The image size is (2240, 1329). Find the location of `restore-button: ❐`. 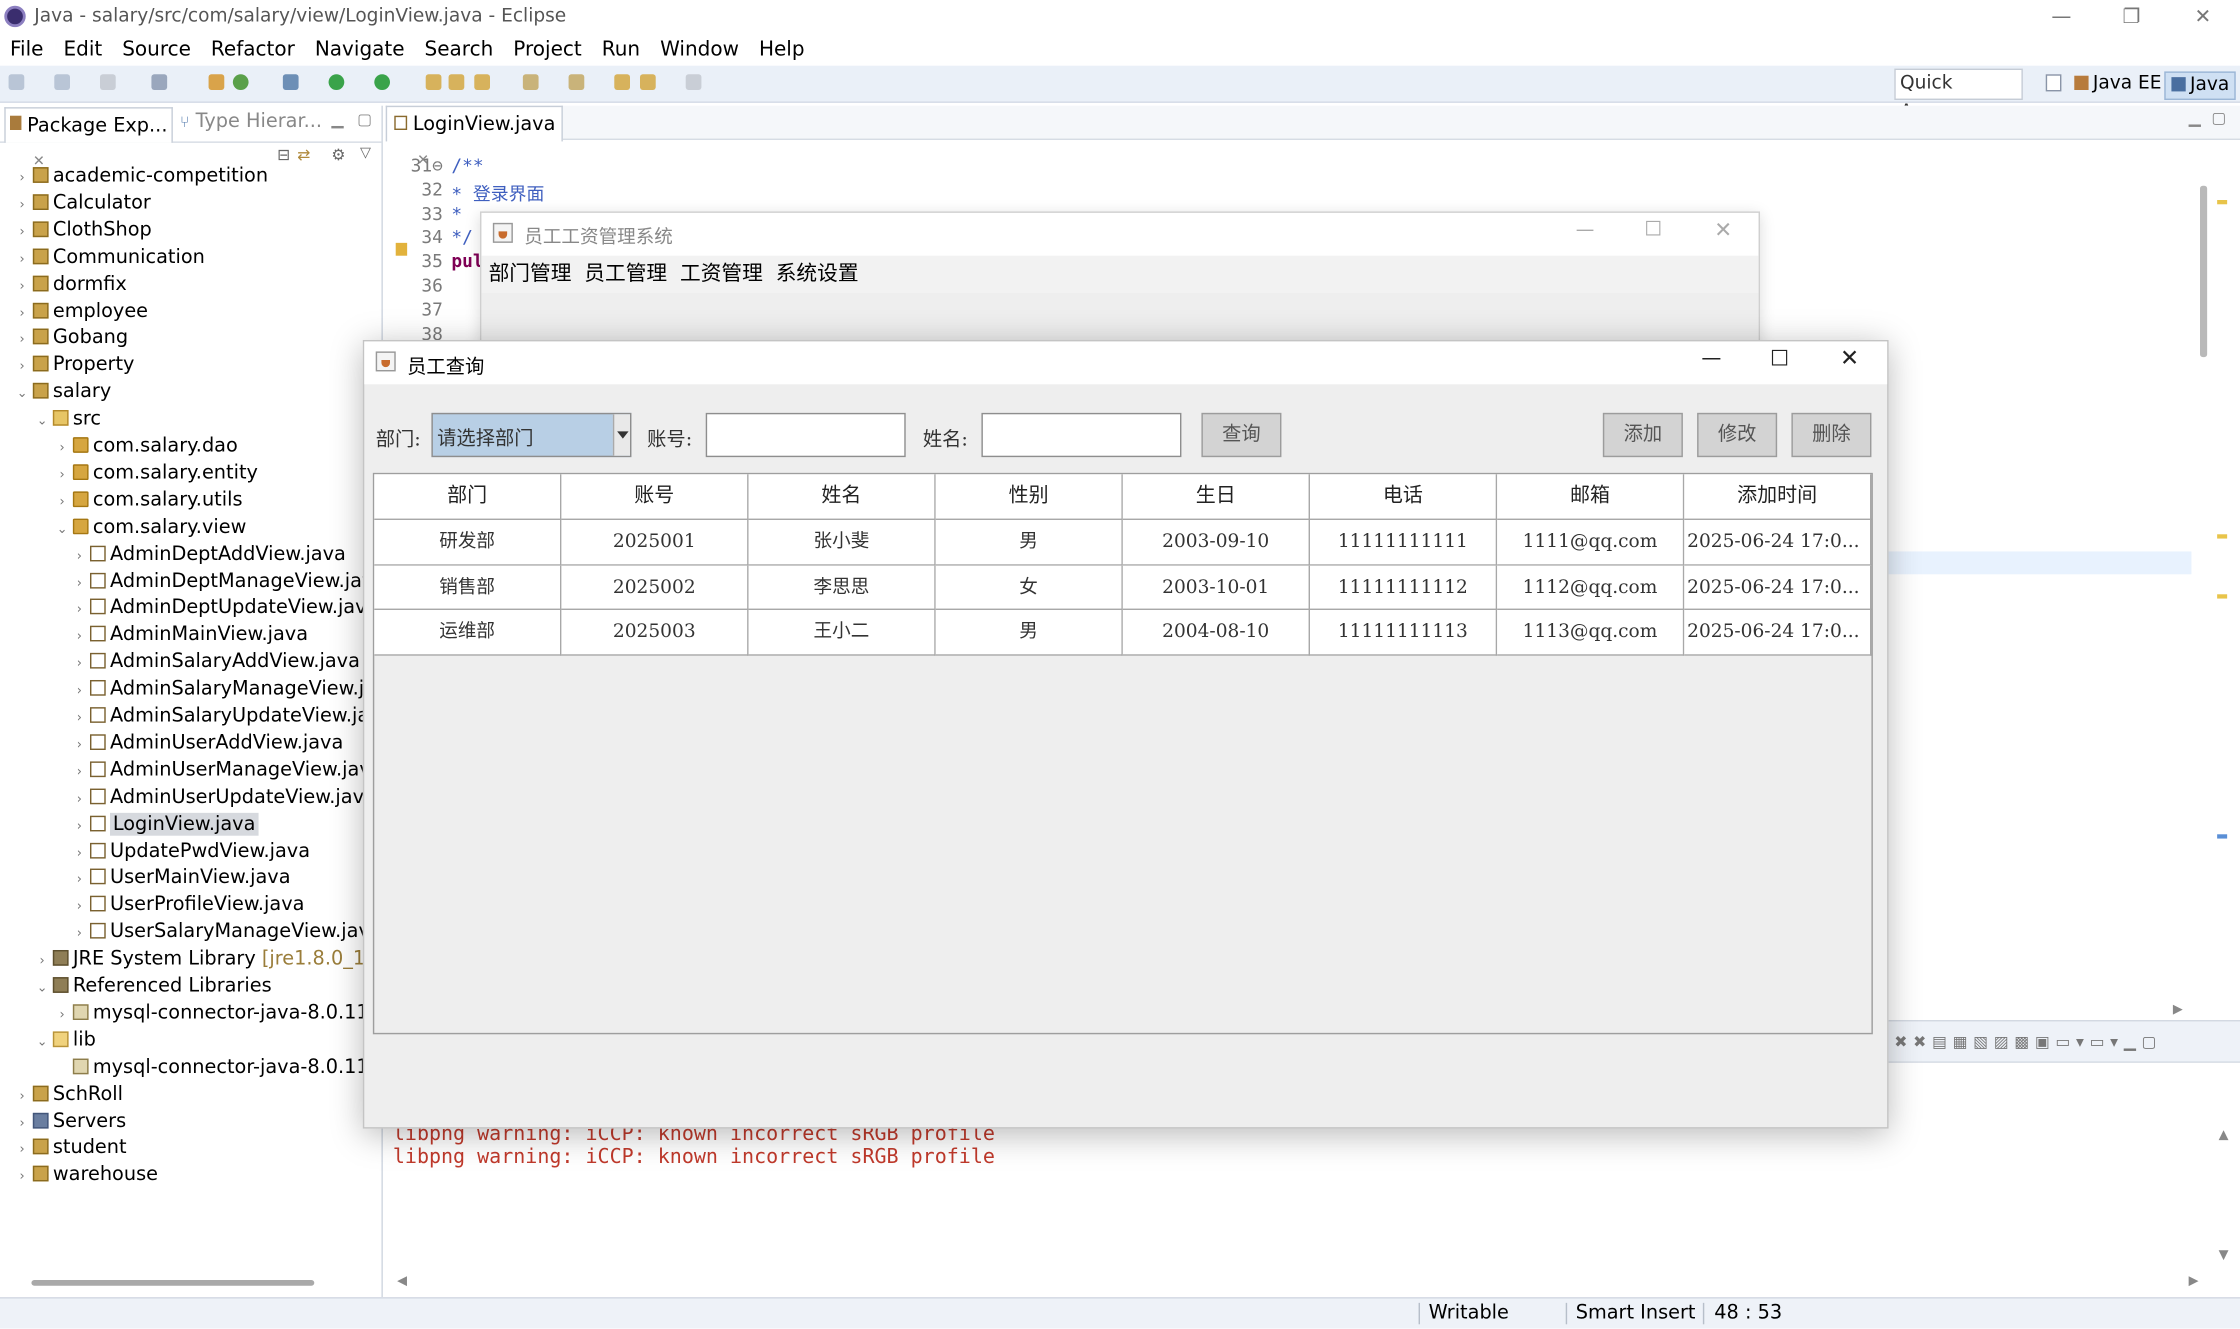

restore-button: ❐ is located at coordinates (2131, 17).